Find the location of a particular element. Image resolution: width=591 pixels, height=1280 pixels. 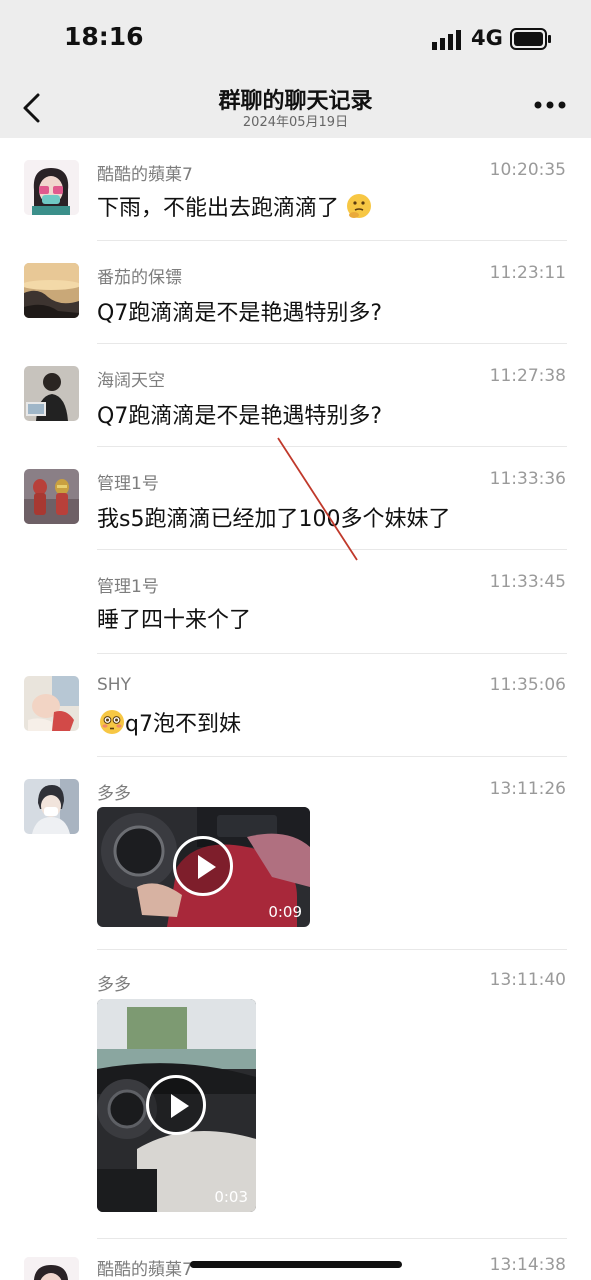

message-text: 睡了四十来个了 is located at coordinates (174, 620).